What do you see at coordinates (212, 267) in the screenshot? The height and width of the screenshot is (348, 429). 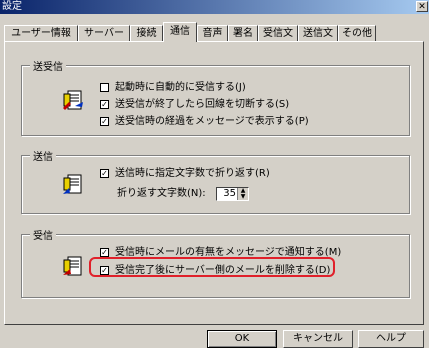 I see `annotation-highlight` at bounding box center [212, 267].